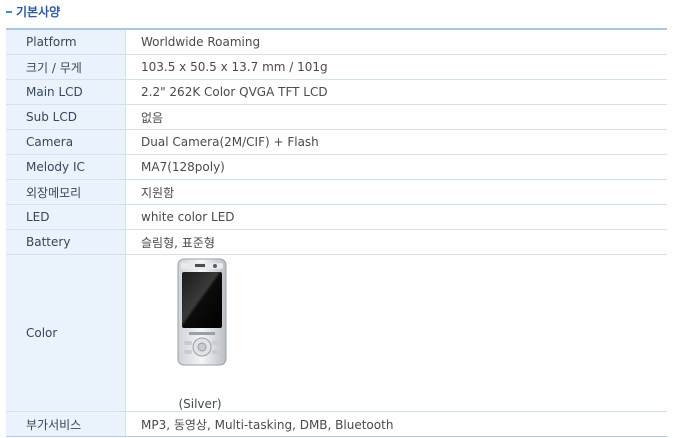 The width and height of the screenshot is (674, 438). Describe the element at coordinates (396, 217) in the screenshot. I see `spec-value: white color LED` at that location.